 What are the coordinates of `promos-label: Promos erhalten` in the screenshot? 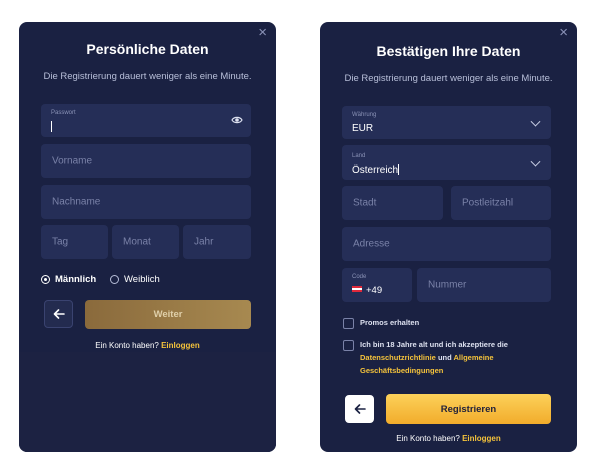 It's located at (390, 322).